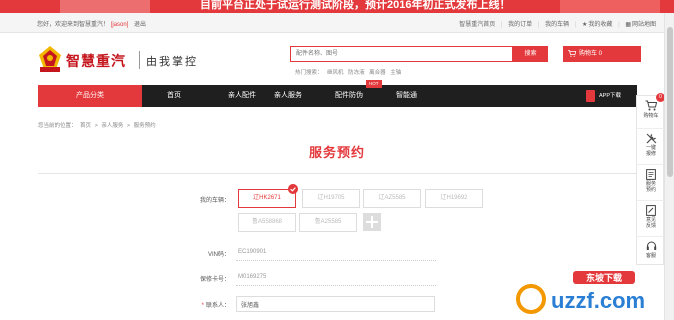 The height and width of the screenshot is (320, 674). I want to click on search-box, so click(401, 54).